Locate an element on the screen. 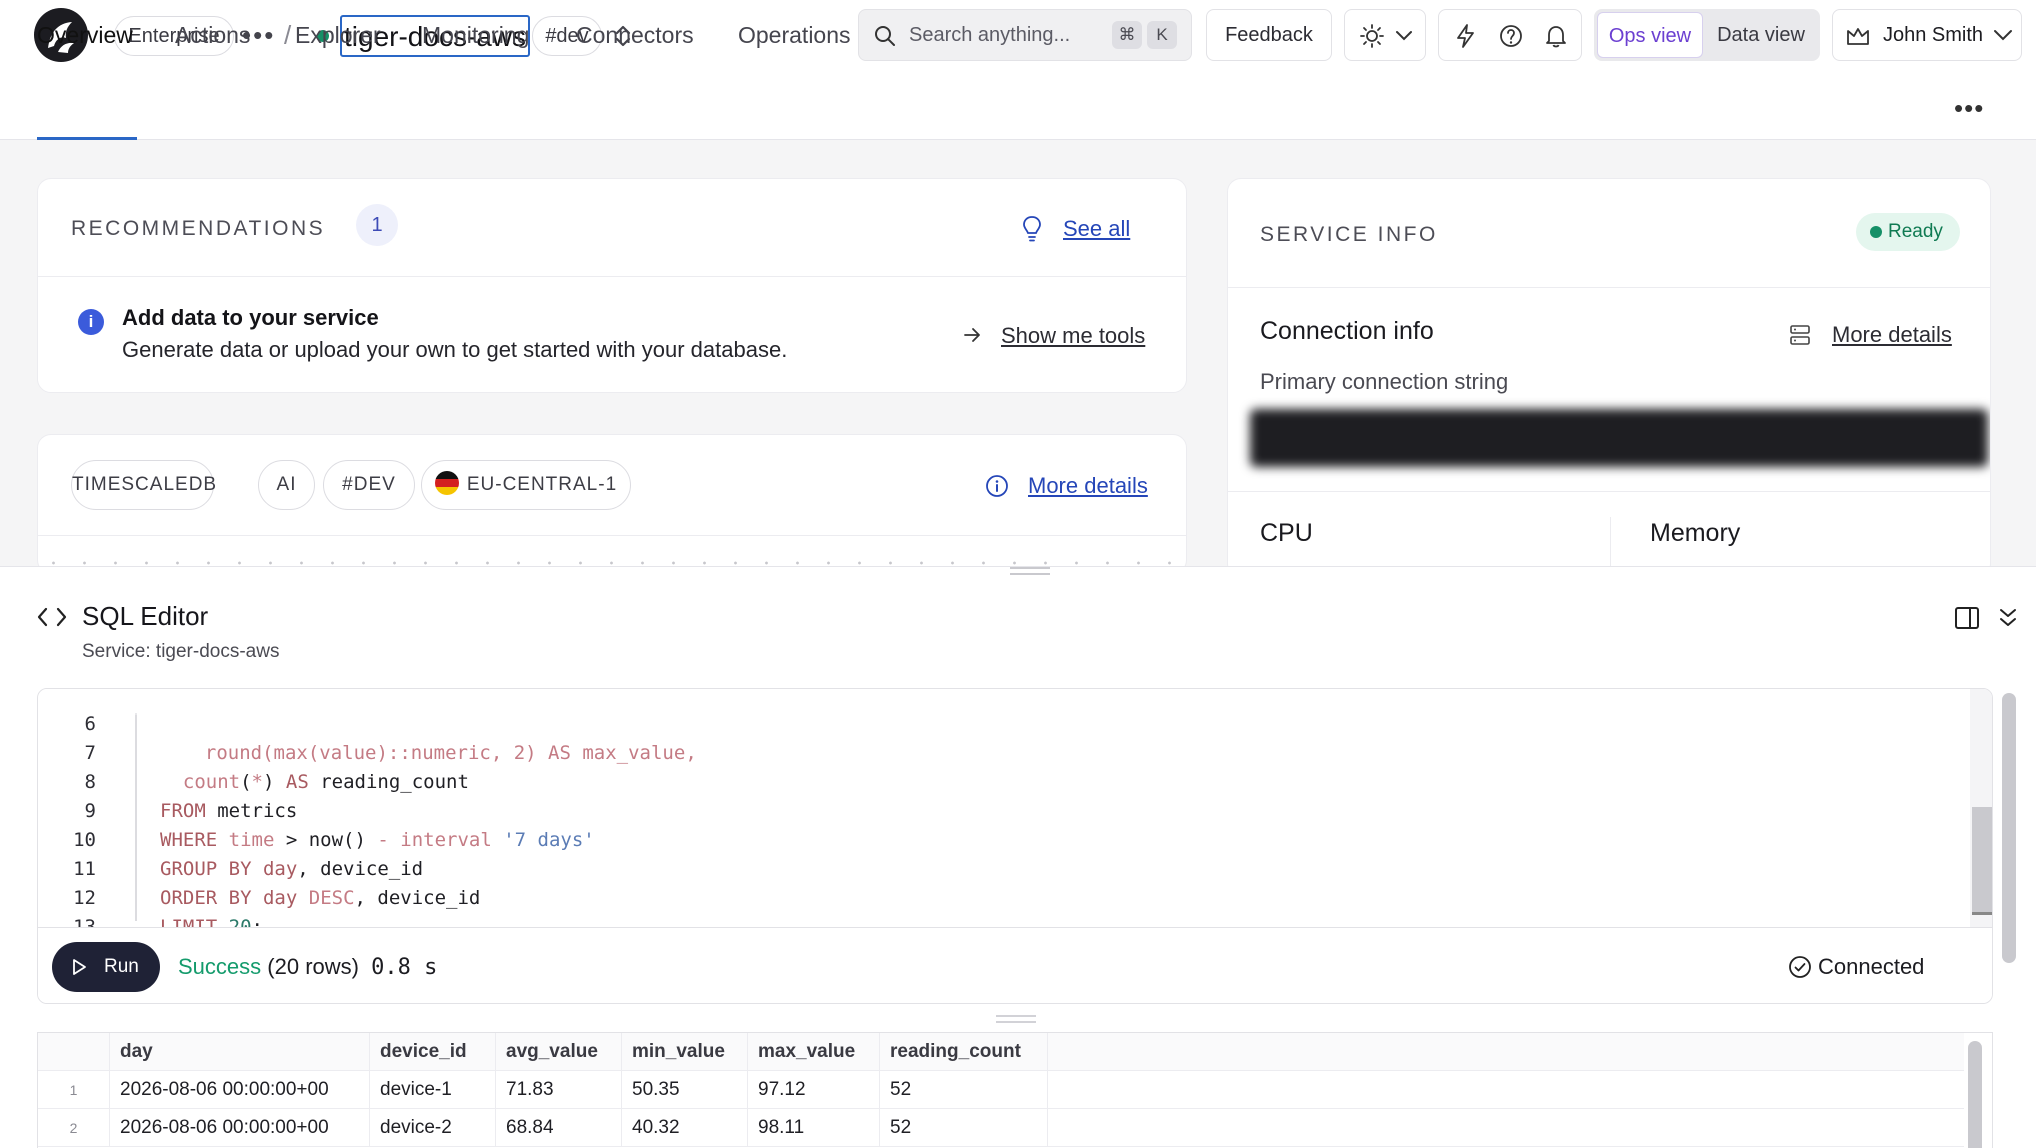  column-header: device_id is located at coordinates (433, 1052).